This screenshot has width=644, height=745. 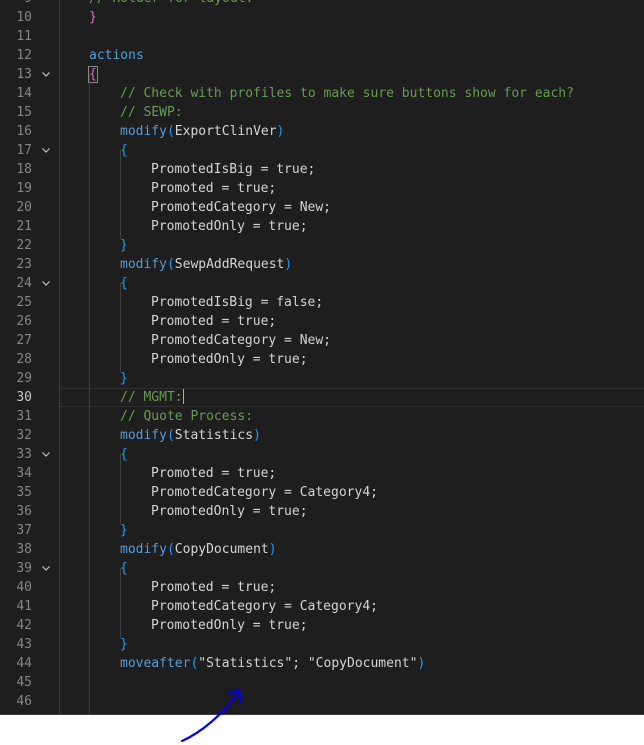 I want to click on line-number: 38, so click(x=24, y=549).